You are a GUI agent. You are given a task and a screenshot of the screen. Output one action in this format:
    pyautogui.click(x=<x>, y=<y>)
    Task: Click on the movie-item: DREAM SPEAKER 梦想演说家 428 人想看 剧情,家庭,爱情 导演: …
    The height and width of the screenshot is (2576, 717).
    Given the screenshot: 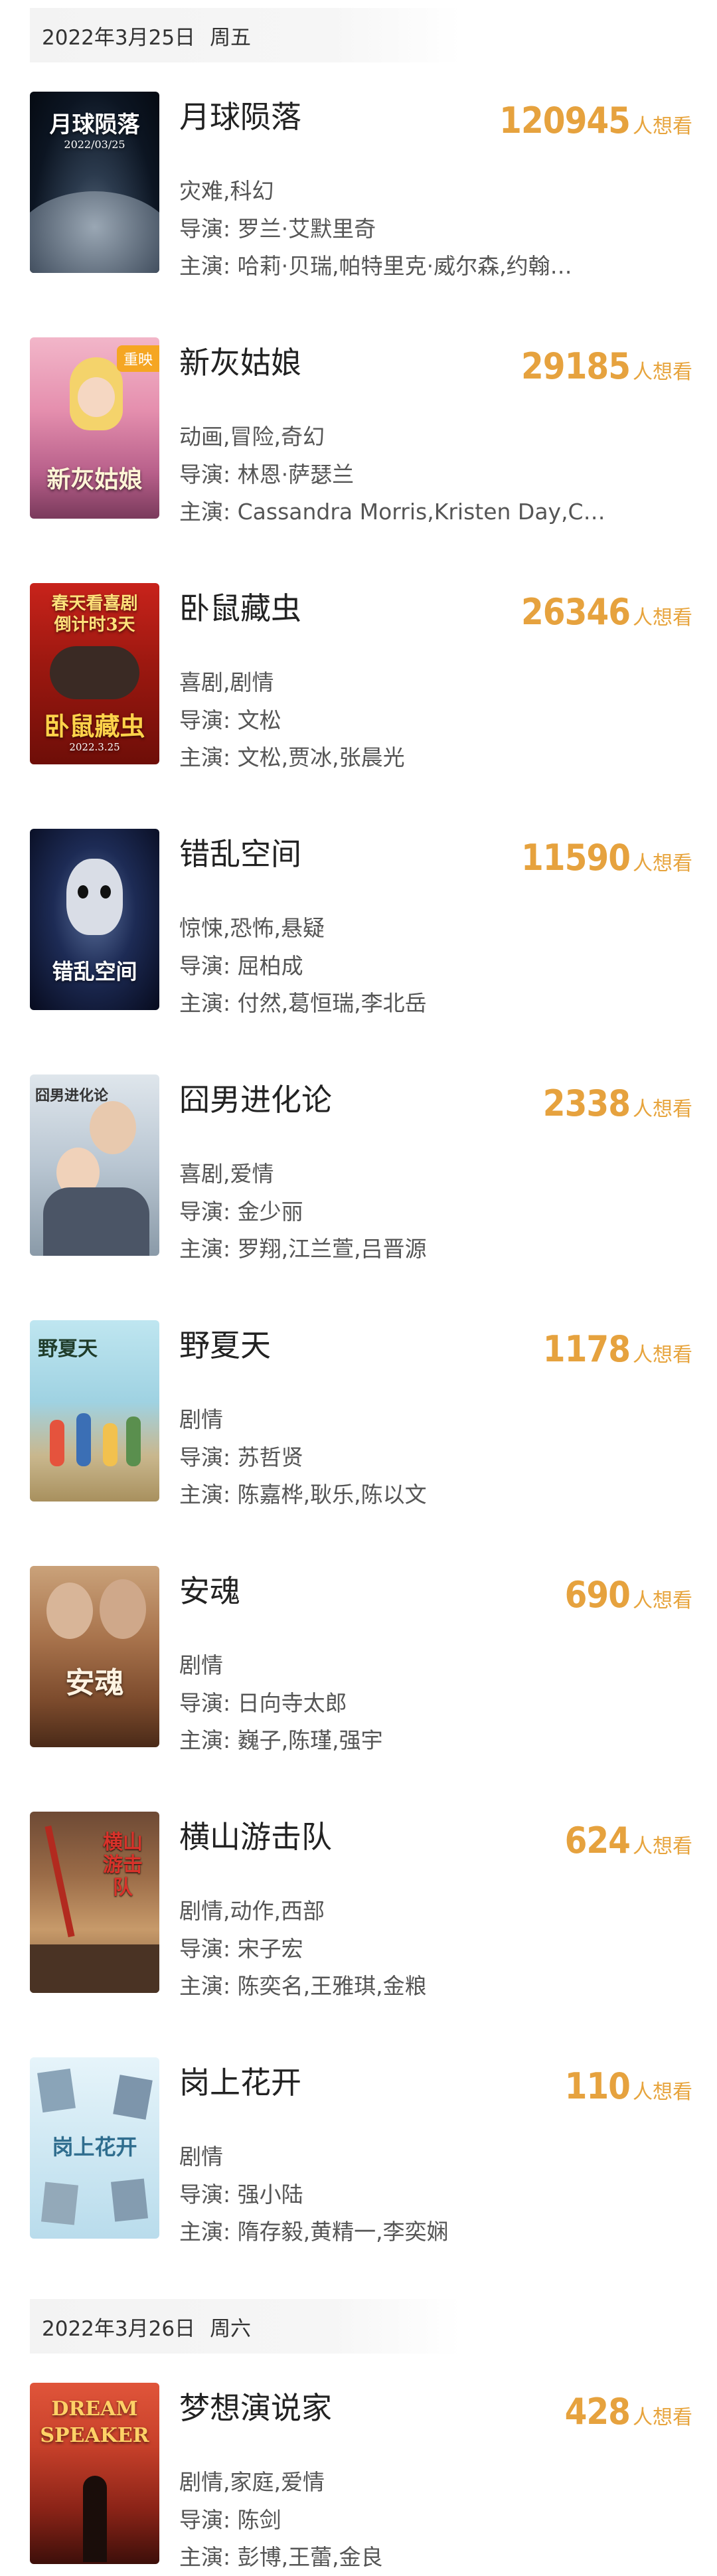 What is the action you would take?
    pyautogui.click(x=362, y=2476)
    